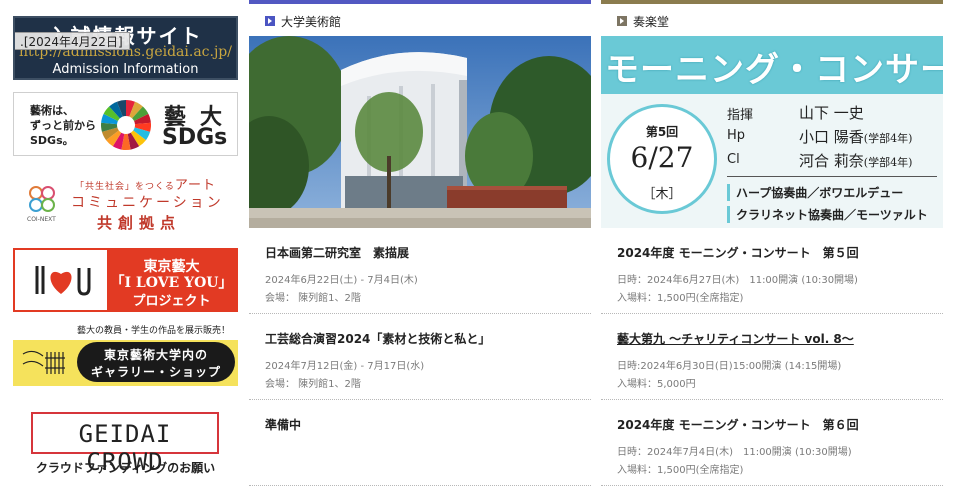 This screenshot has height=488, width=960. What do you see at coordinates (772, 2) in the screenshot?
I see `hall-accent-bar` at bounding box center [772, 2].